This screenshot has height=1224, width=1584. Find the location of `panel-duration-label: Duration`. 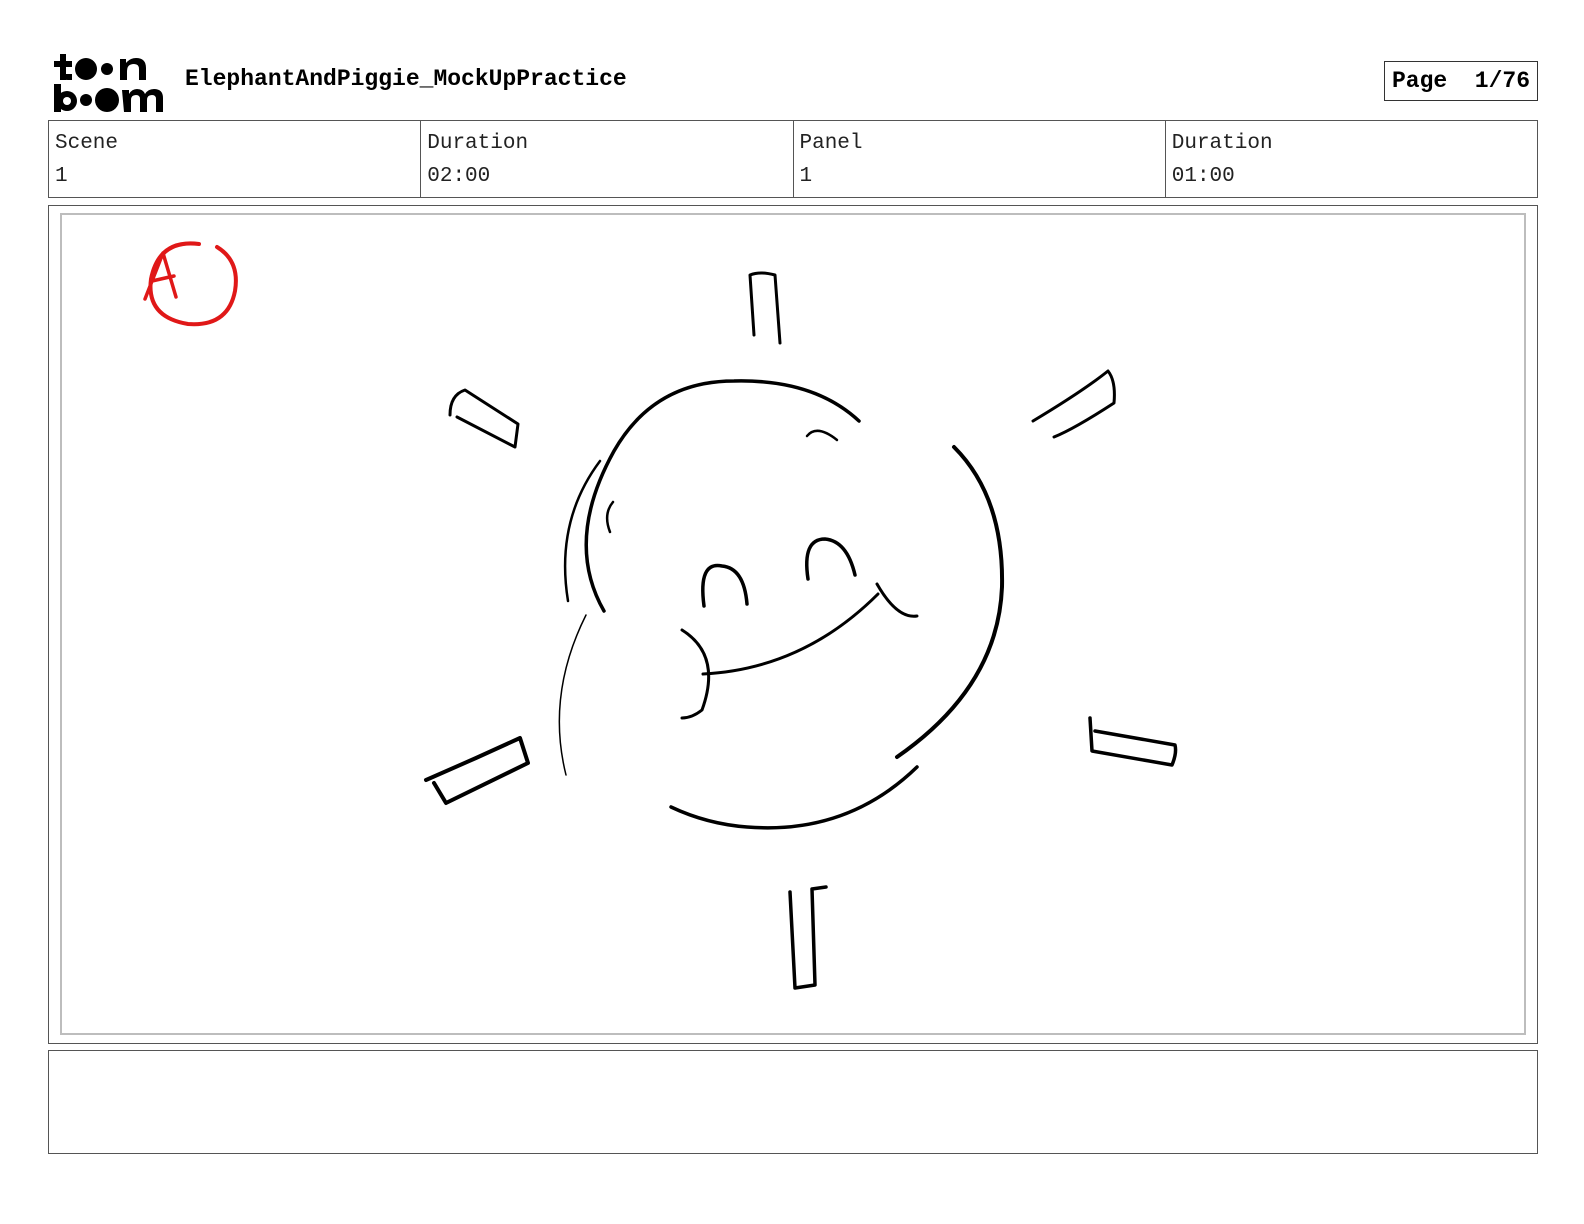

panel-duration-label: Duration is located at coordinates (1222, 143).